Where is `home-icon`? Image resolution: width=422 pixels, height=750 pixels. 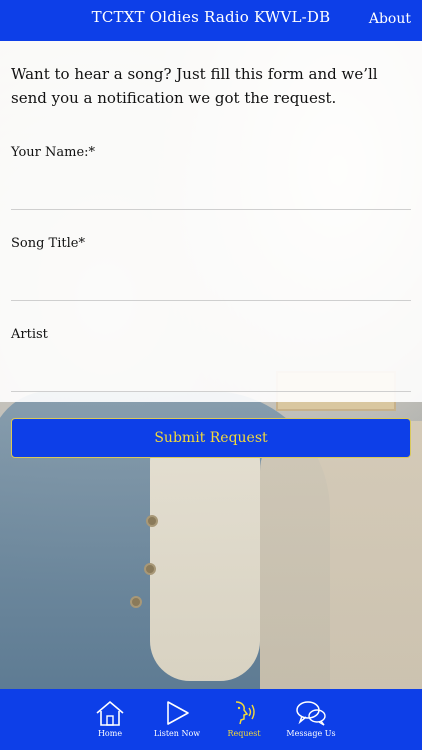 home-icon is located at coordinates (110, 713).